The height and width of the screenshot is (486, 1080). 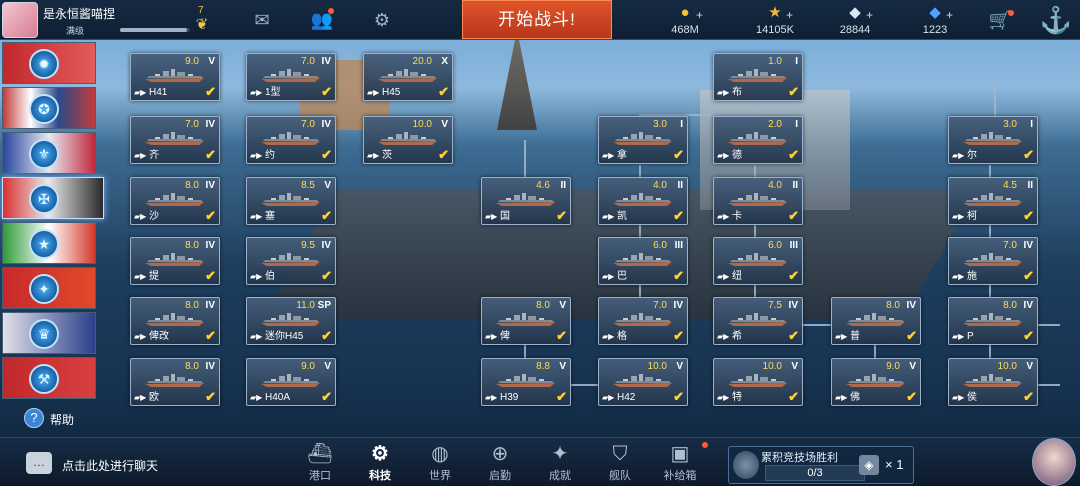 What do you see at coordinates (175, 201) in the screenshot?
I see `ship-card-sha: 8.0 IV ▰▶ 沙 ✔` at bounding box center [175, 201].